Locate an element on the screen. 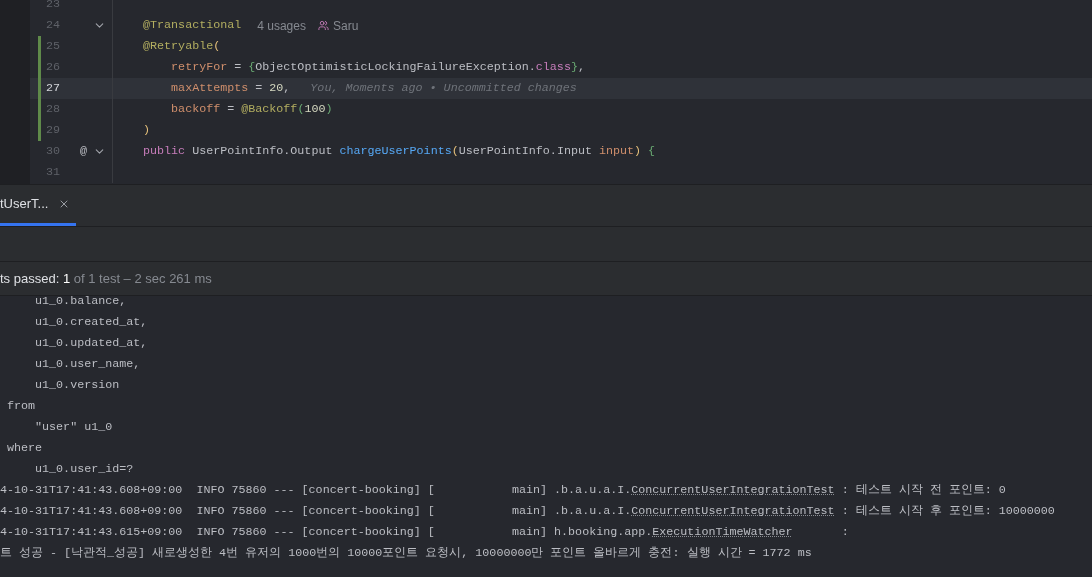  test-status: ts passed: 1 of 1 test – 2 sec 261 ms is located at coordinates (106, 278).